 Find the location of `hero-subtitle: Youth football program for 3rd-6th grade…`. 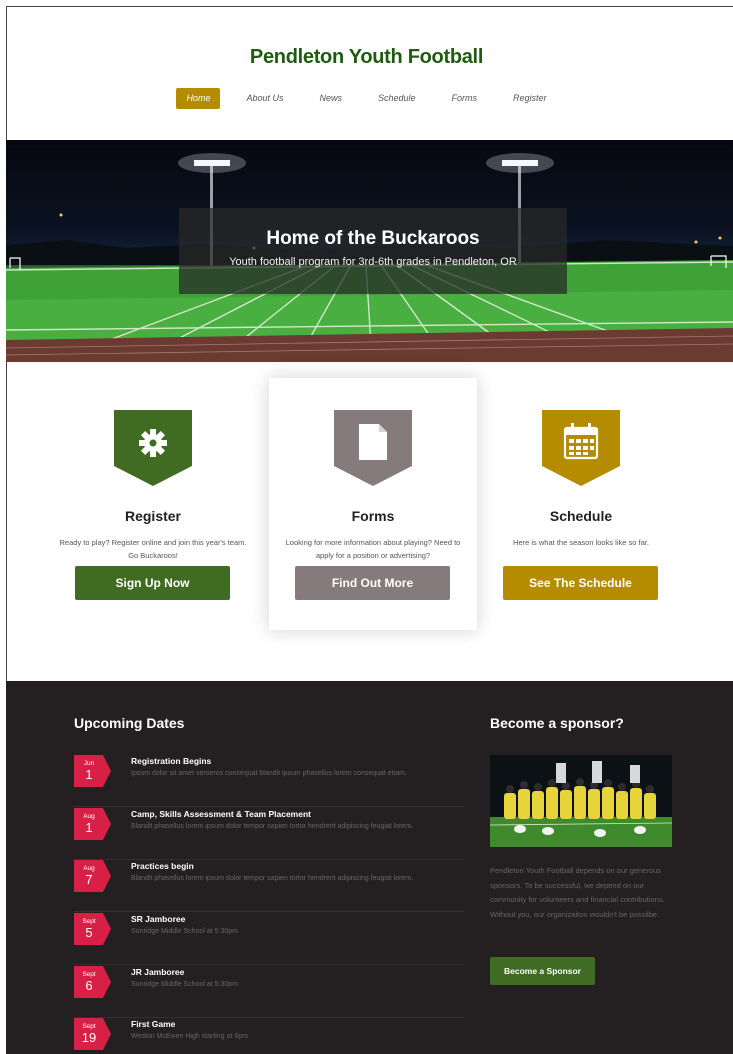

hero-subtitle: Youth football program for 3rd-6th grade… is located at coordinates (373, 262).